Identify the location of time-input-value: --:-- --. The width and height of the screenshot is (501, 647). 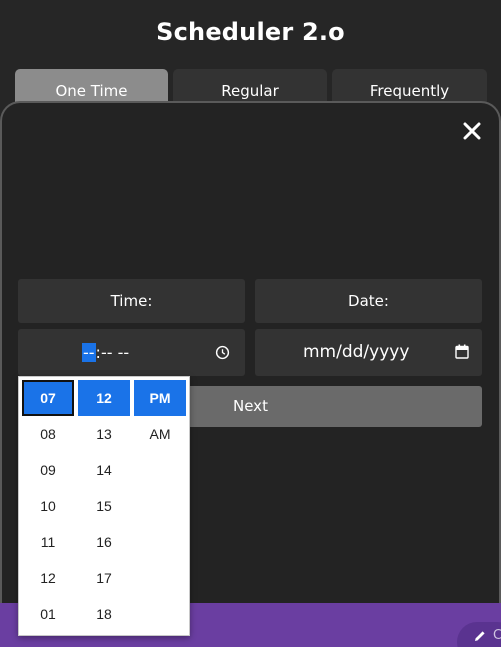
(105, 352).